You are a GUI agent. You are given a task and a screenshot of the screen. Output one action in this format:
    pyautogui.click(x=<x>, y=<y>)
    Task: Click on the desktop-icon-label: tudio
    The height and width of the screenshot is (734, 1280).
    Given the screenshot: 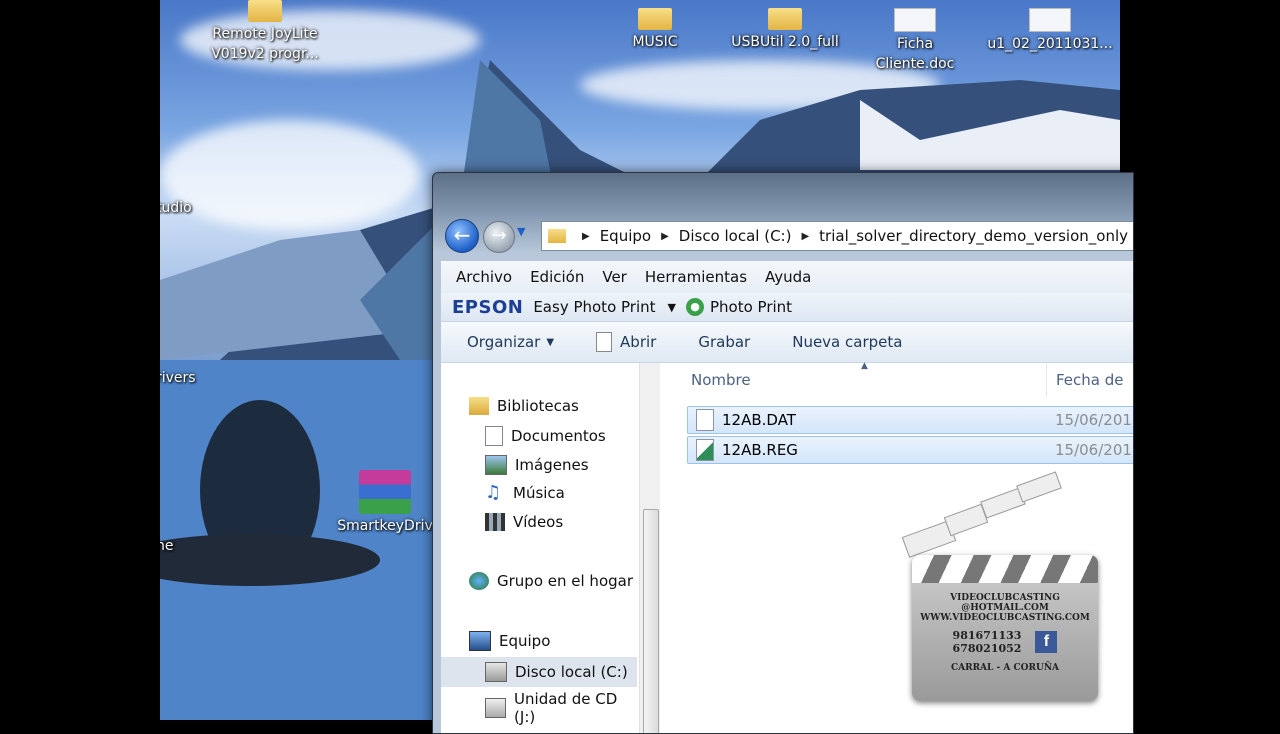 What is the action you would take?
    pyautogui.click(x=176, y=208)
    